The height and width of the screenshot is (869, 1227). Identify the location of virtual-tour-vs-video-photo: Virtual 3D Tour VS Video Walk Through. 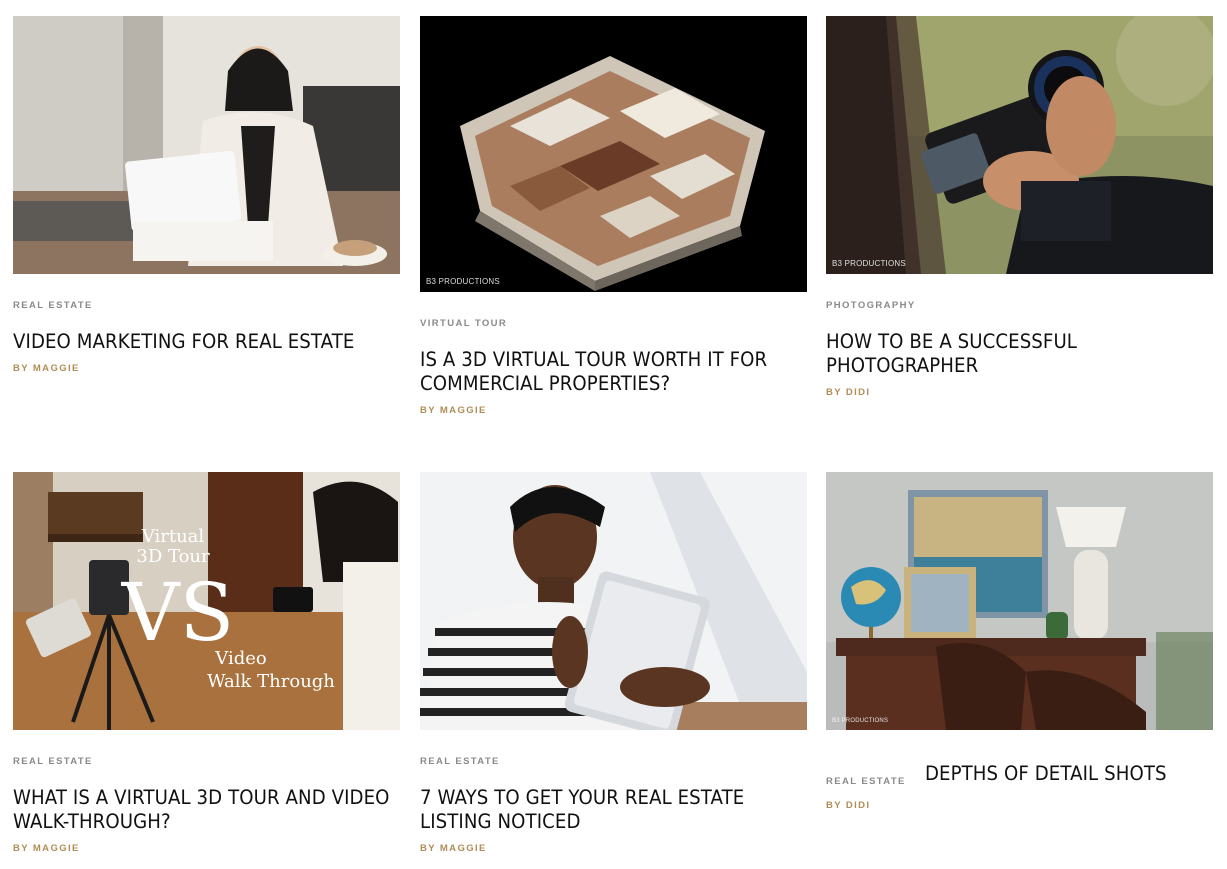
(206, 601).